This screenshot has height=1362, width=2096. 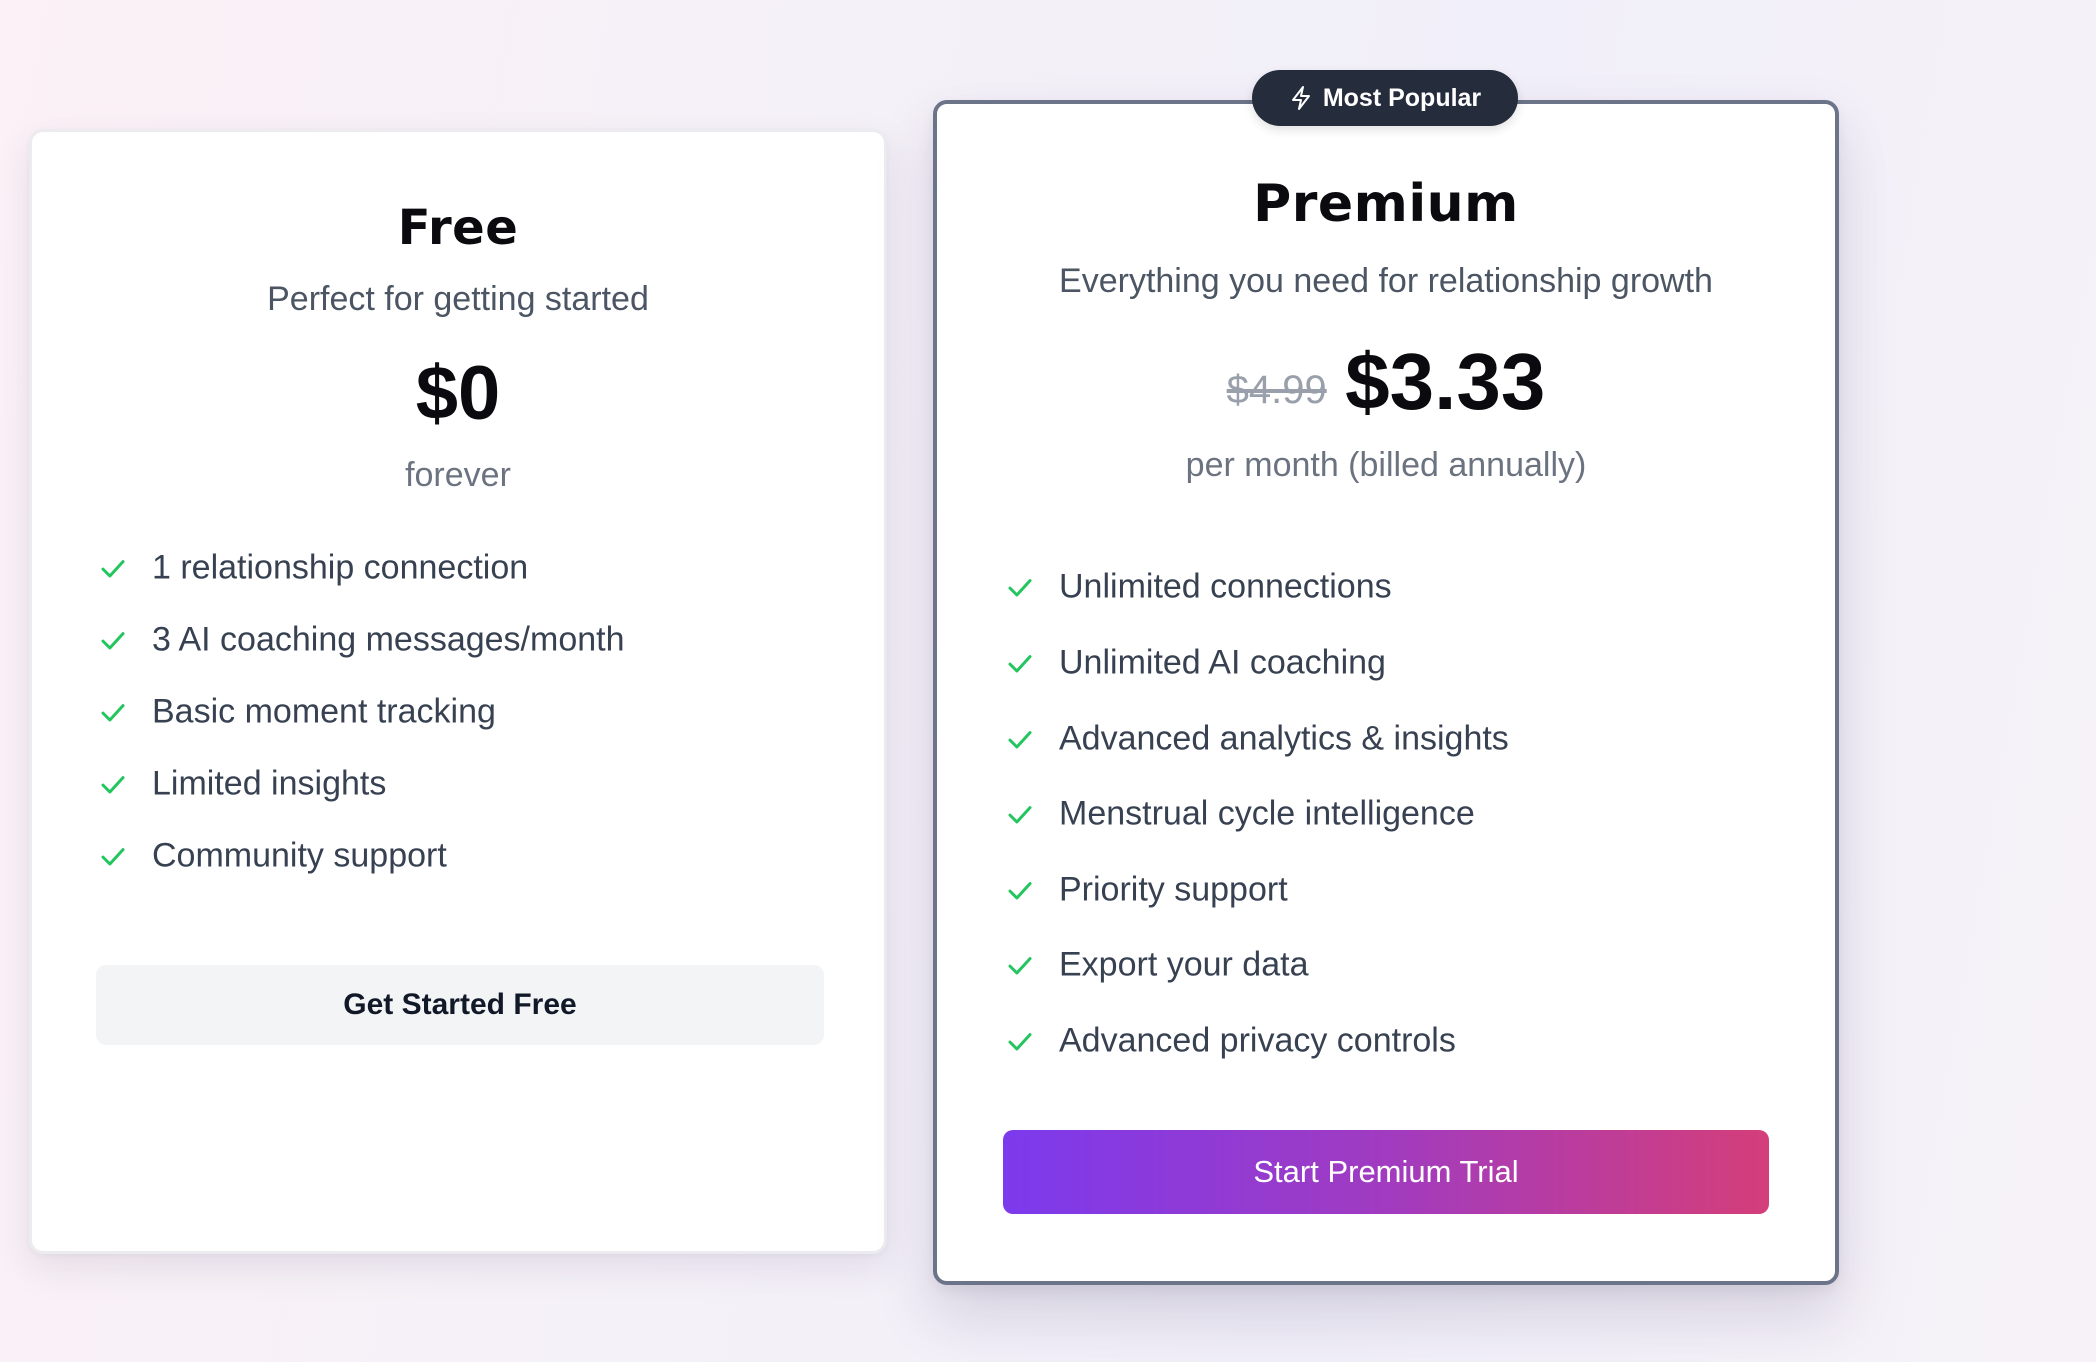 I want to click on plan-description: Perfect for getting started, so click(x=458, y=299).